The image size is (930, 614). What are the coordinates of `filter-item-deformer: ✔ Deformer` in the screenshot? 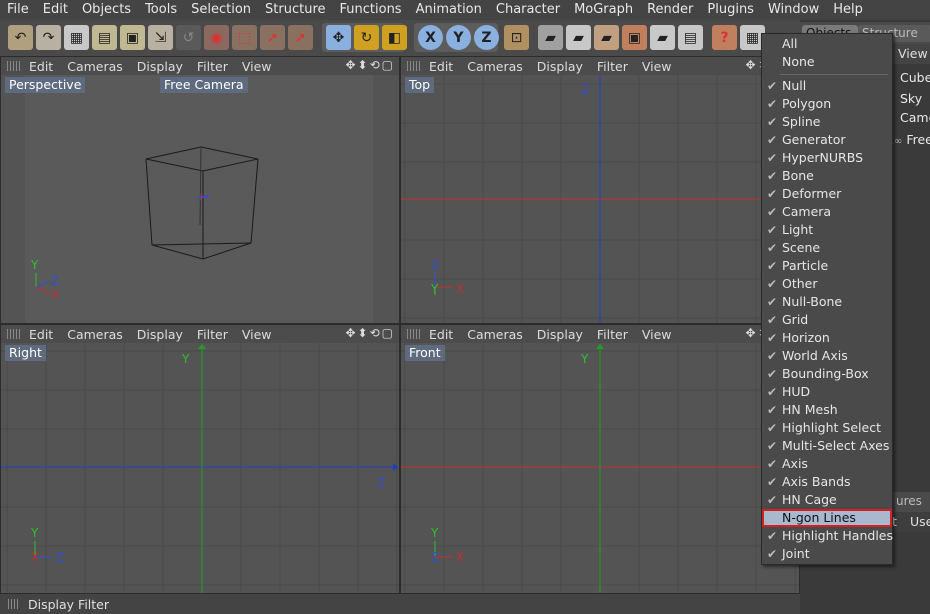 It's located at (827, 194).